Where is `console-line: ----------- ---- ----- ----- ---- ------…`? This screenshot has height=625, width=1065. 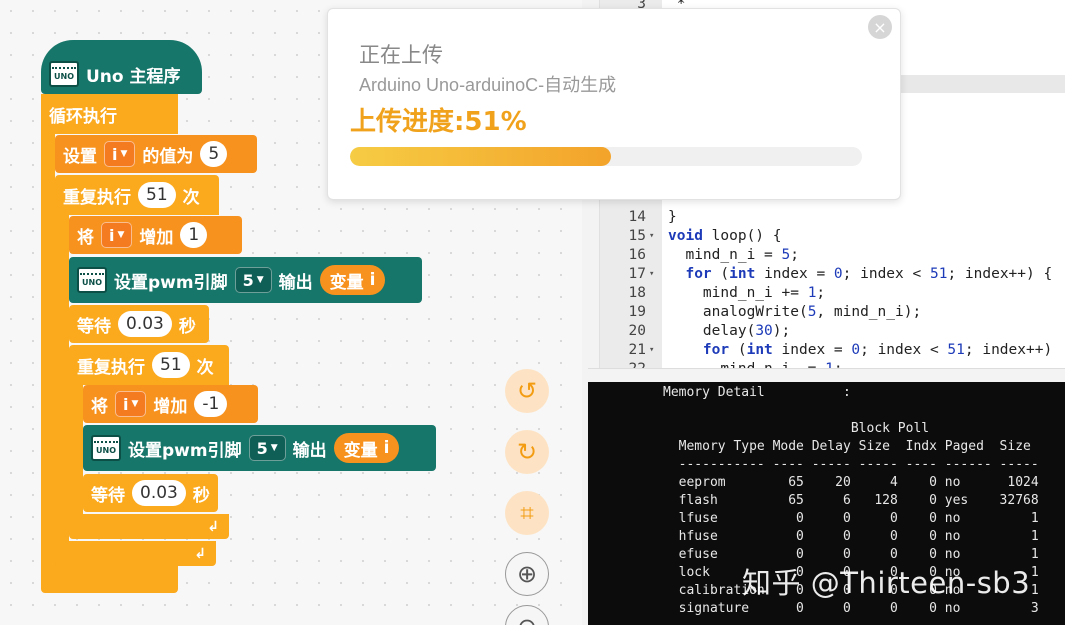 console-line: ----------- ---- ----- ----- ---- ------… is located at coordinates (851, 464).